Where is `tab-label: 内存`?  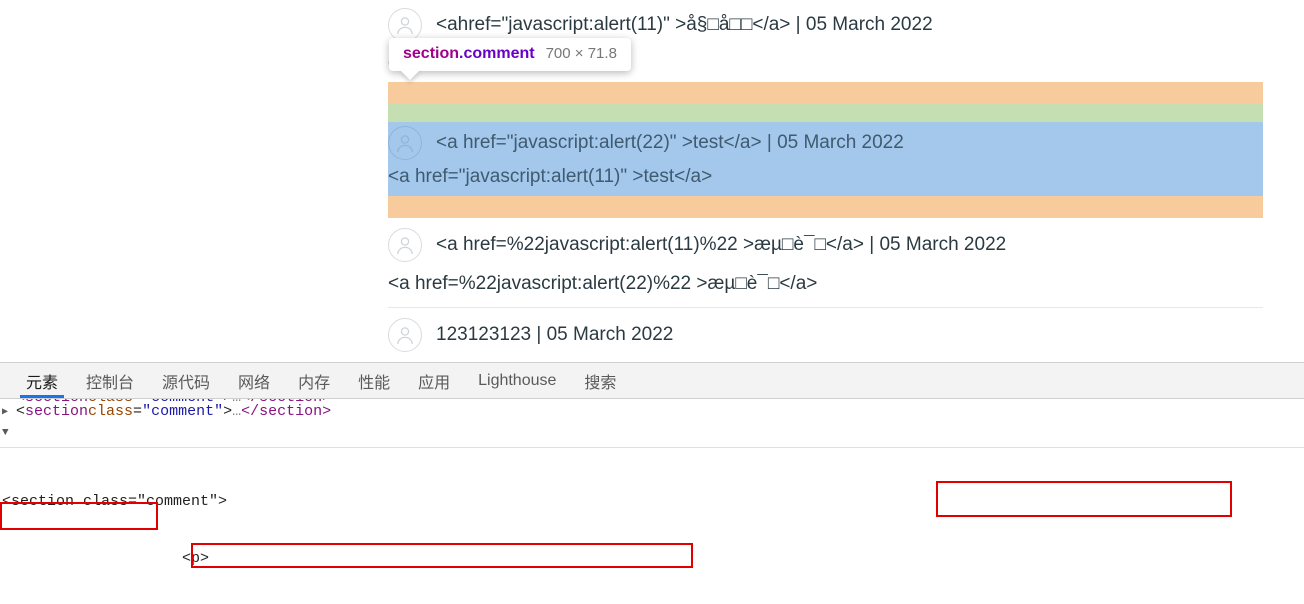
tab-label: 内存 is located at coordinates (314, 383).